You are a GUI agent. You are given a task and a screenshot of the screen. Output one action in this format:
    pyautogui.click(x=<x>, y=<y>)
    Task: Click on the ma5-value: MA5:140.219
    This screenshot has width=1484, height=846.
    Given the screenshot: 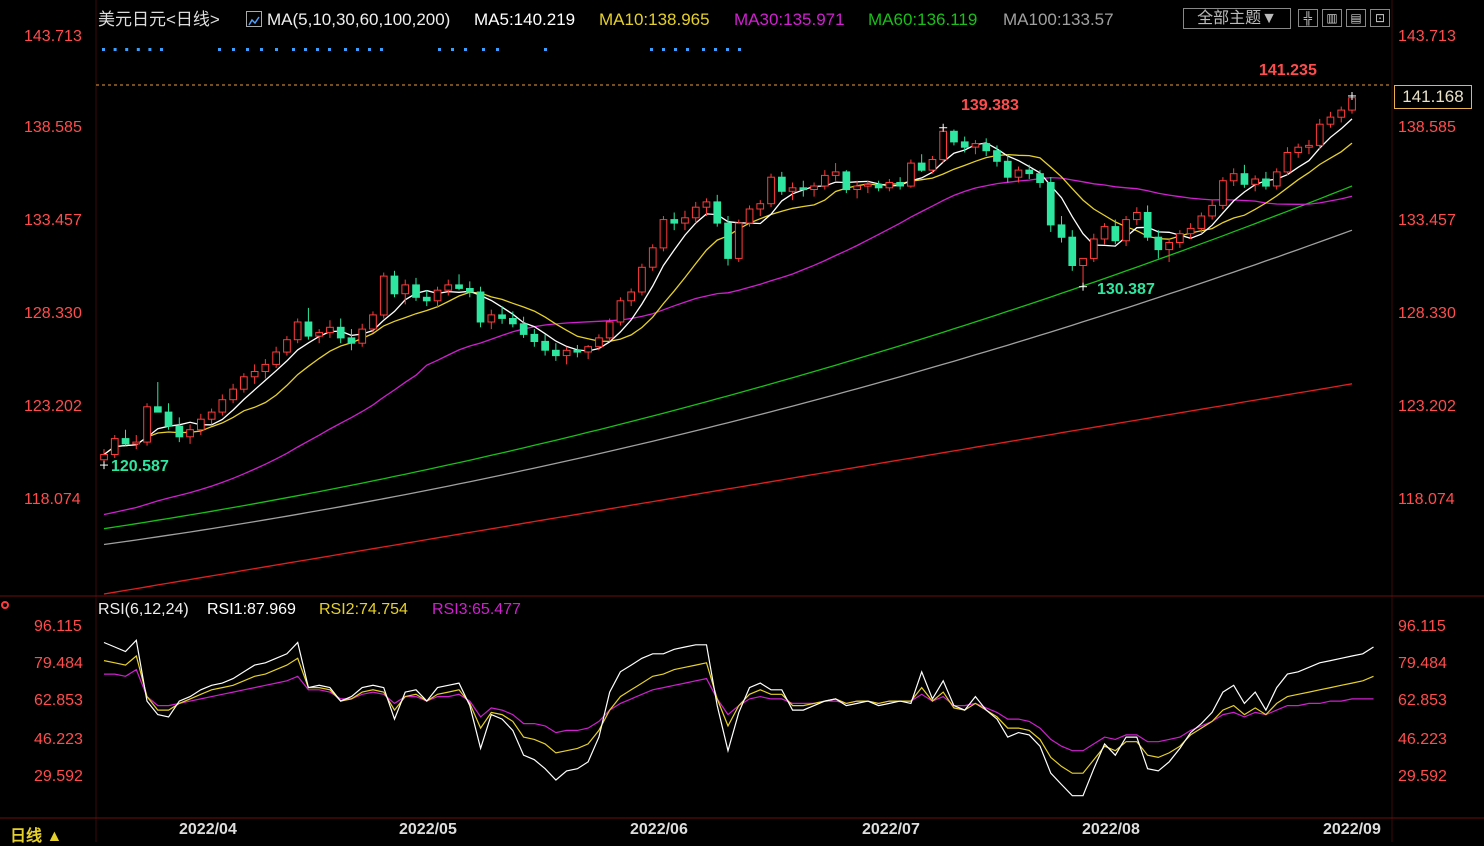 What is the action you would take?
    pyautogui.click(x=525, y=19)
    